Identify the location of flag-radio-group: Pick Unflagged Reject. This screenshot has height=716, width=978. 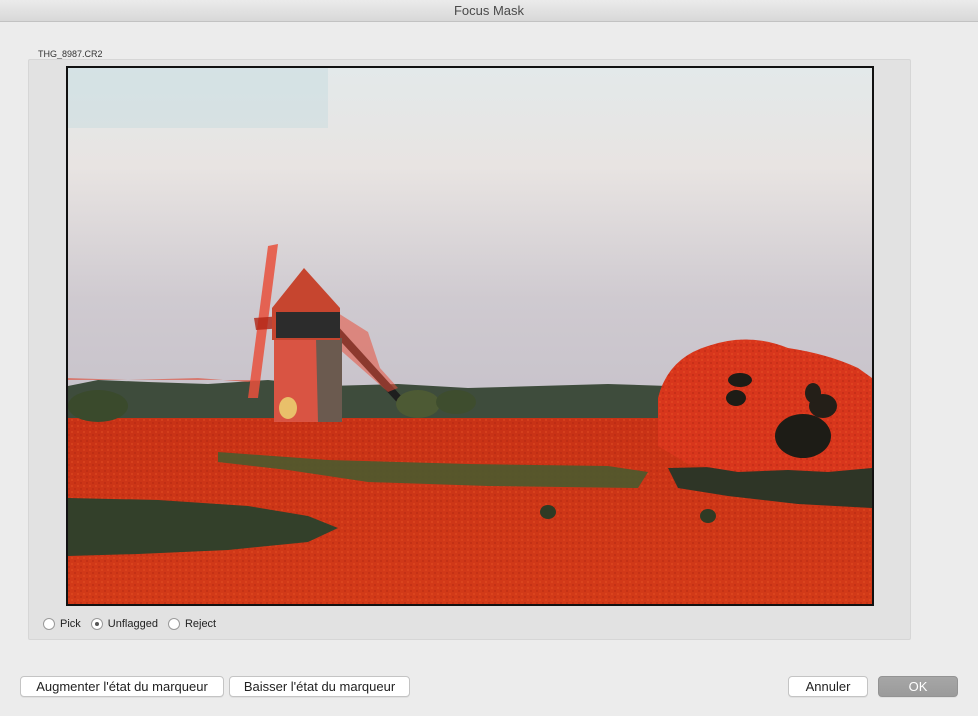
(134, 624).